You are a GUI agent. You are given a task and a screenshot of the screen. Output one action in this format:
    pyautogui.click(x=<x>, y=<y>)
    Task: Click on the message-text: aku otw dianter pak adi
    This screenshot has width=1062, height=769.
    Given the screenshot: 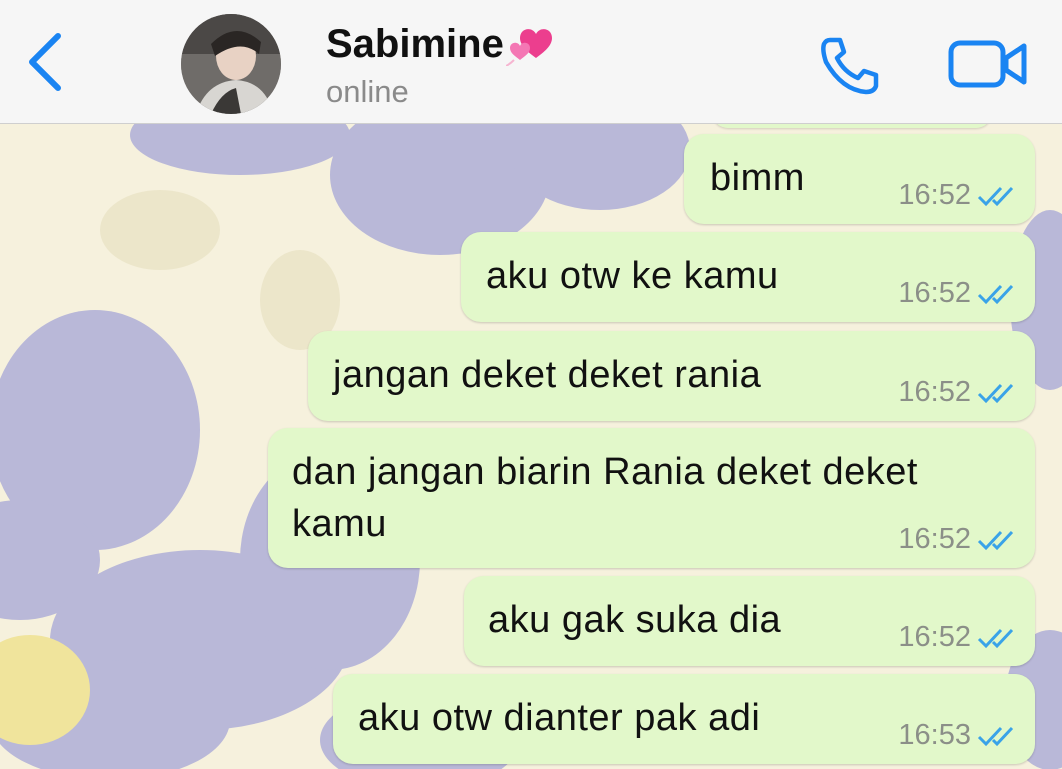 What is the action you would take?
    pyautogui.click(x=559, y=718)
    